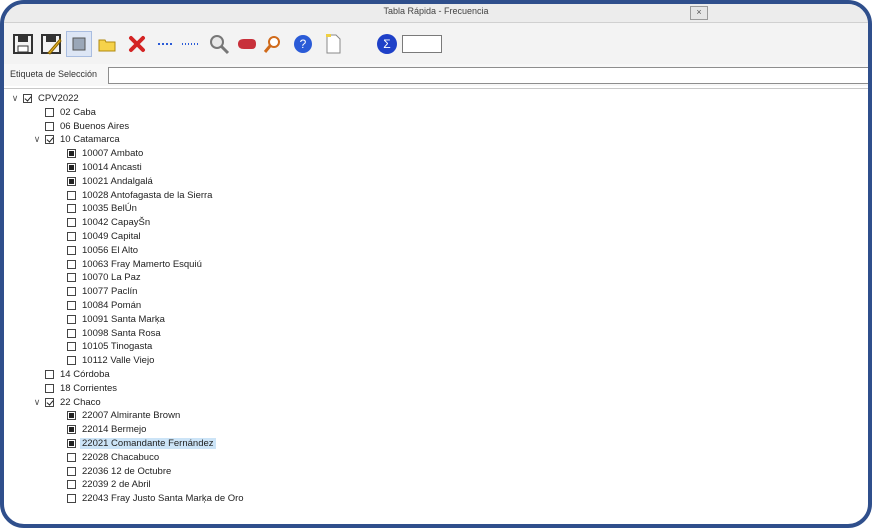 Image resolution: width=872 pixels, height=528 pixels. I want to click on svg-text: Σ, so click(386, 44).